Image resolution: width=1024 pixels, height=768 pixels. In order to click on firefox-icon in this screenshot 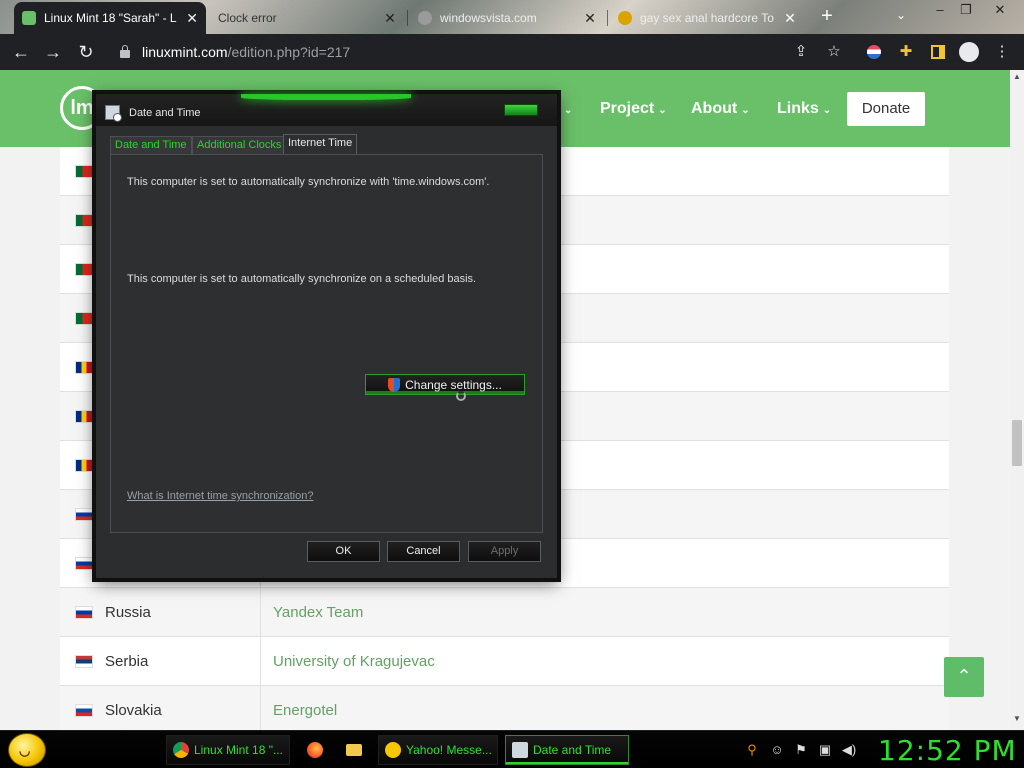, I will do `click(315, 750)`.